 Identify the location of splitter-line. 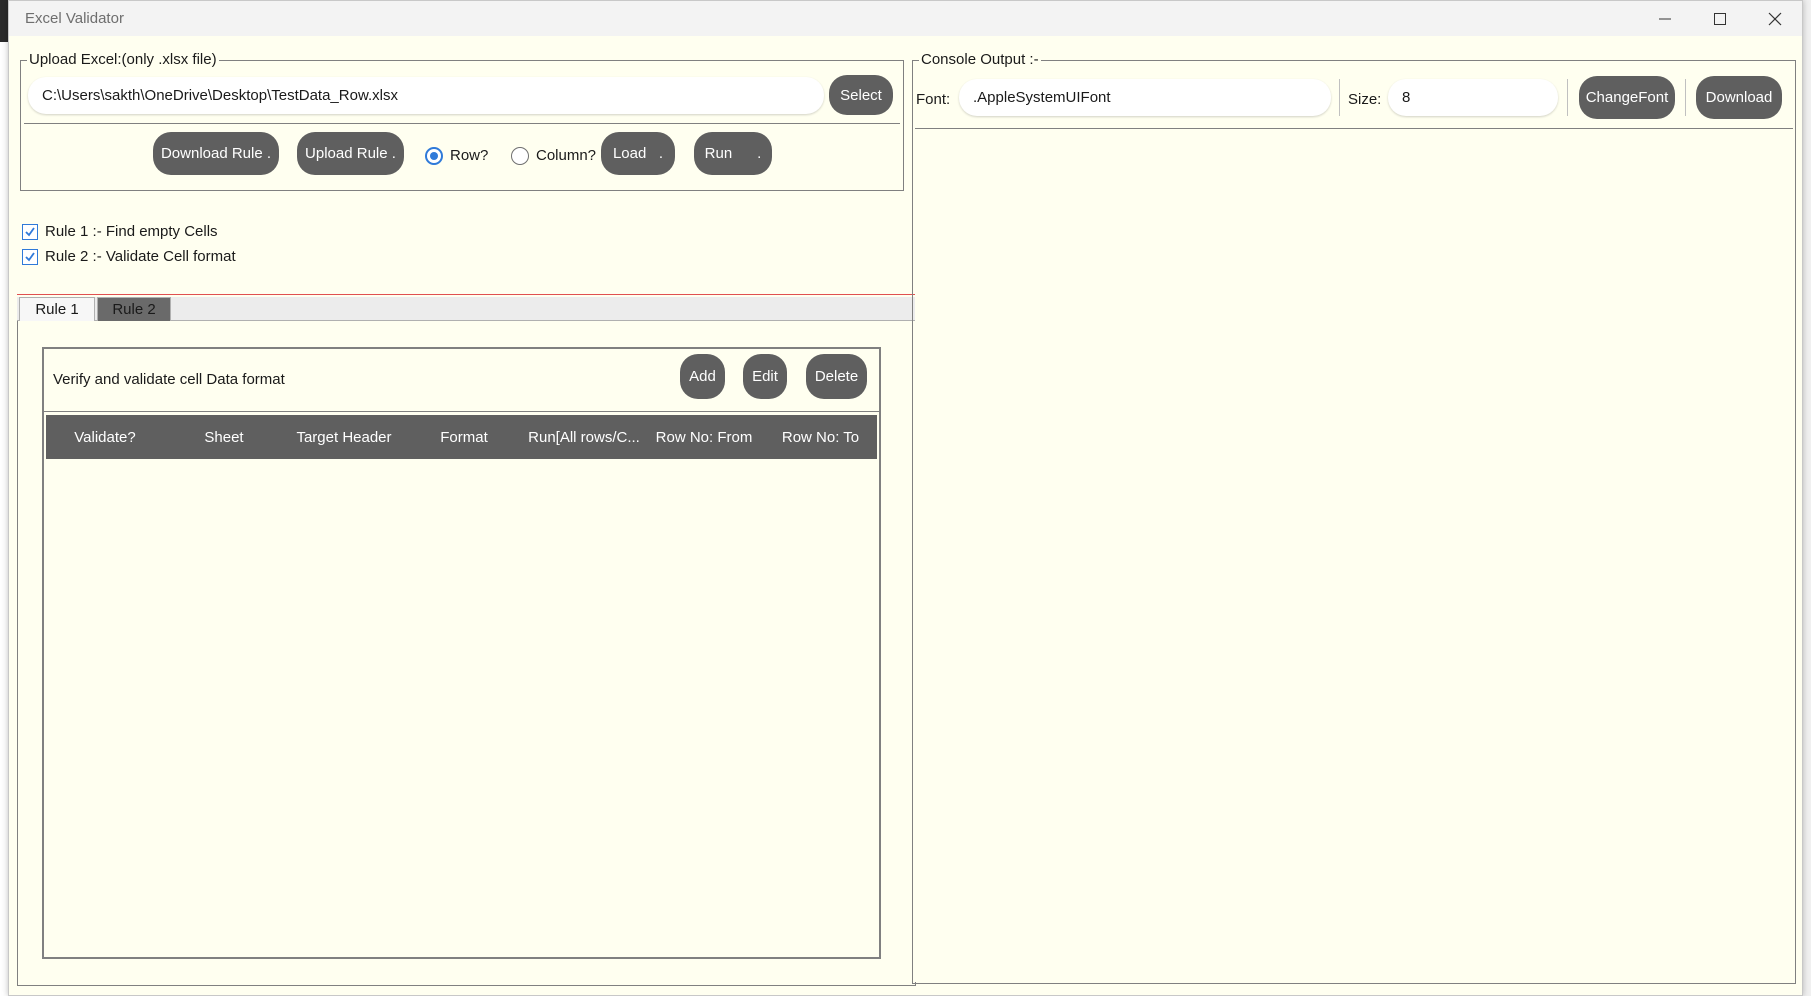
(466, 294).